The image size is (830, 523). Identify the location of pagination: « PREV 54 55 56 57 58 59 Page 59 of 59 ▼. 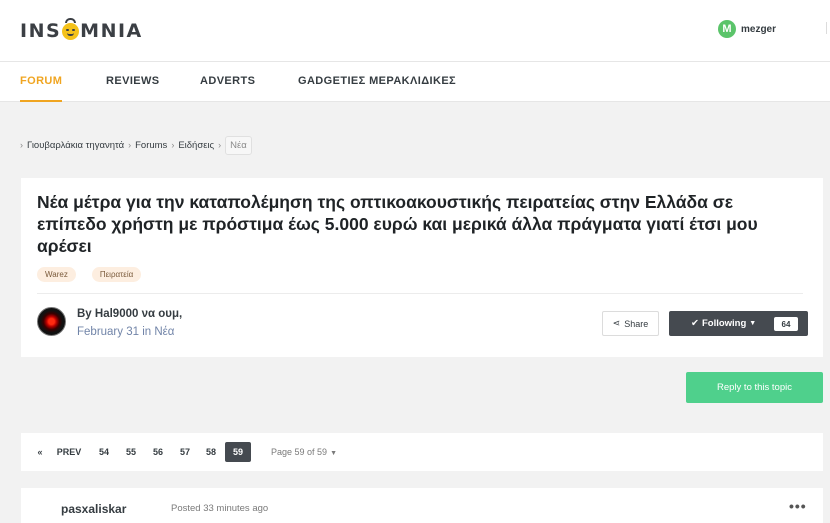
(422, 452).